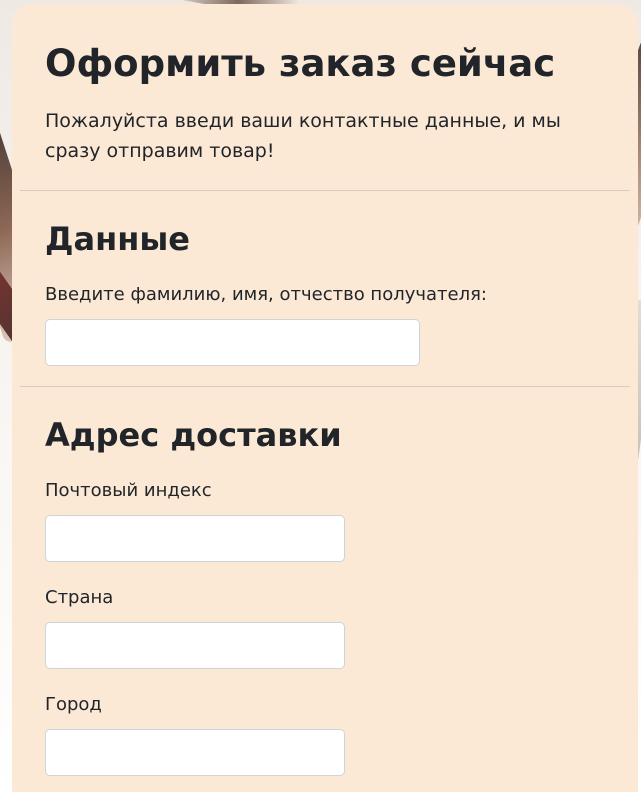 This screenshot has width=641, height=792. What do you see at coordinates (232, 342) in the screenshot?
I see `fullname-input` at bounding box center [232, 342].